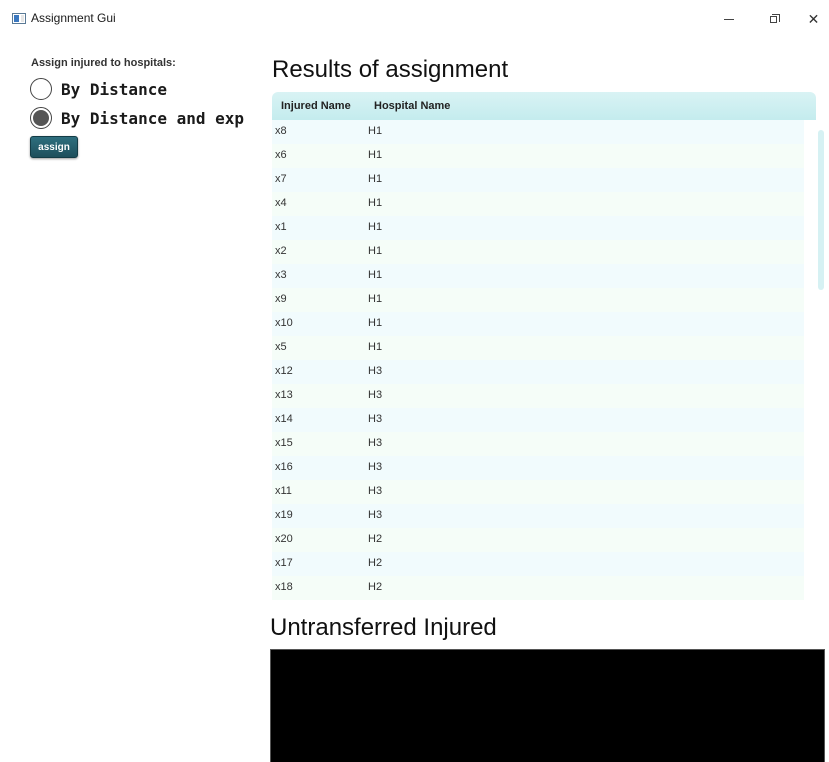 Image resolution: width=829 pixels, height=762 pixels. I want to click on cell-injured-name: x2, so click(281, 251).